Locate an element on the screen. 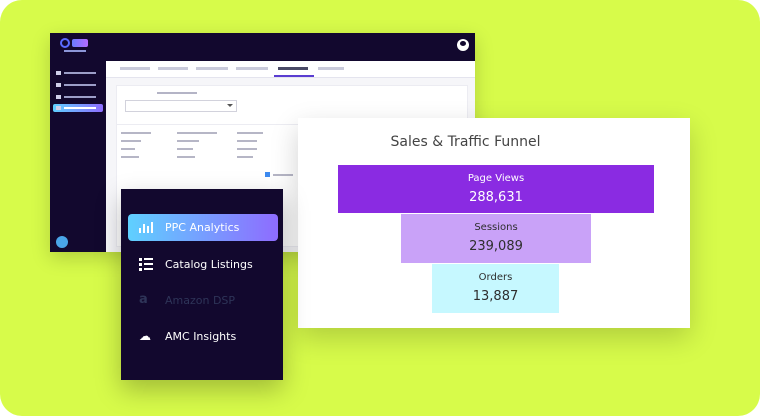 The width and height of the screenshot is (760, 416). legend-marker is located at coordinates (267, 174).